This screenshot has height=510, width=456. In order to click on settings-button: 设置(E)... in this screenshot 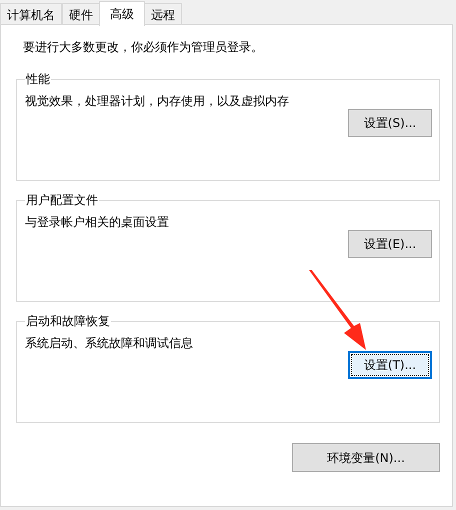, I will do `click(390, 244)`.